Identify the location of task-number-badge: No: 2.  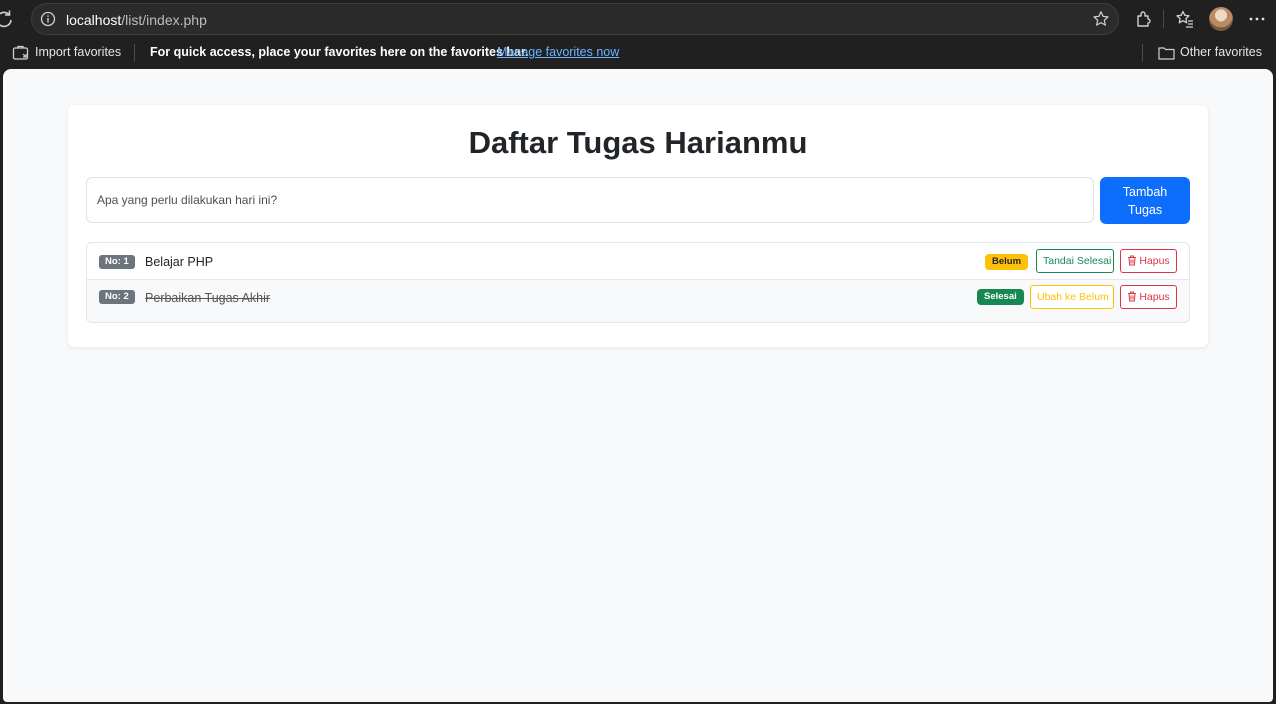
(117, 297).